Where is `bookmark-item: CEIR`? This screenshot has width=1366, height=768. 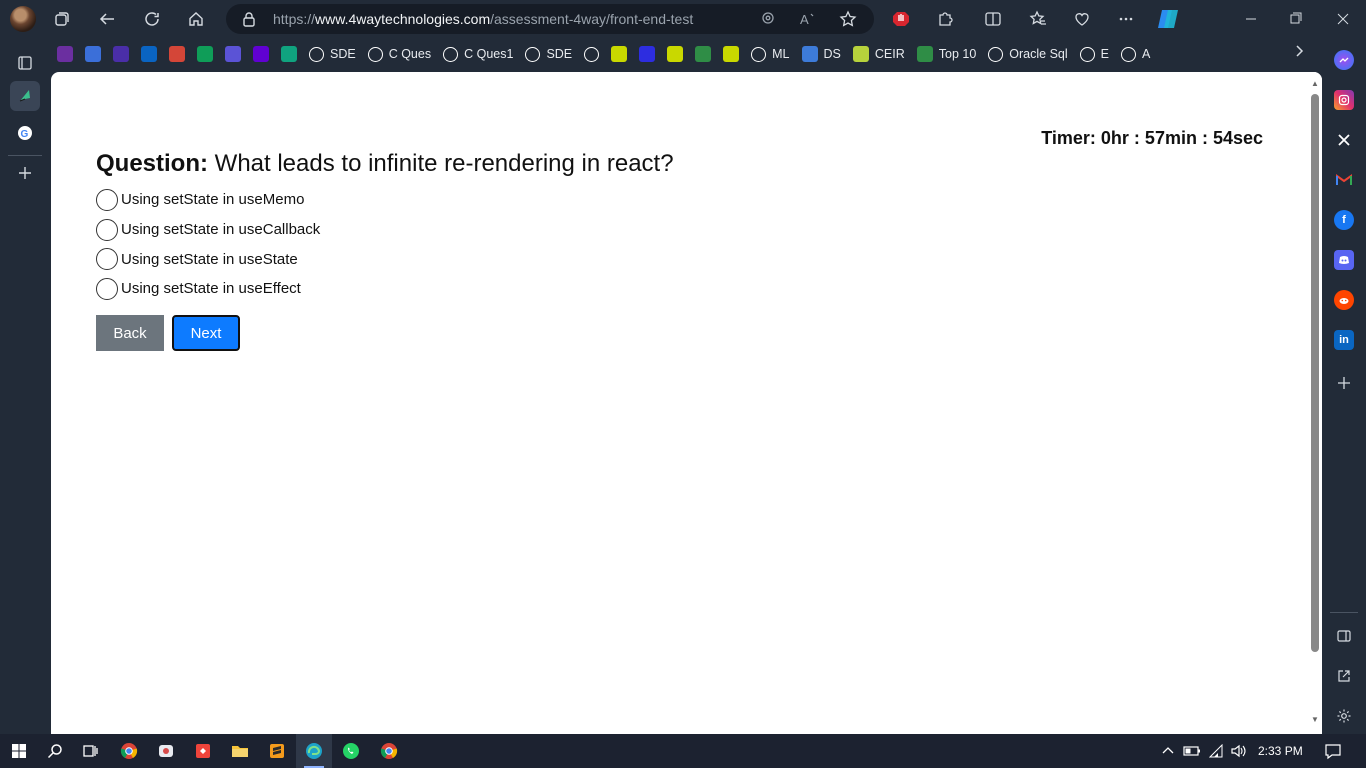
bookmark-item: CEIR is located at coordinates (879, 54).